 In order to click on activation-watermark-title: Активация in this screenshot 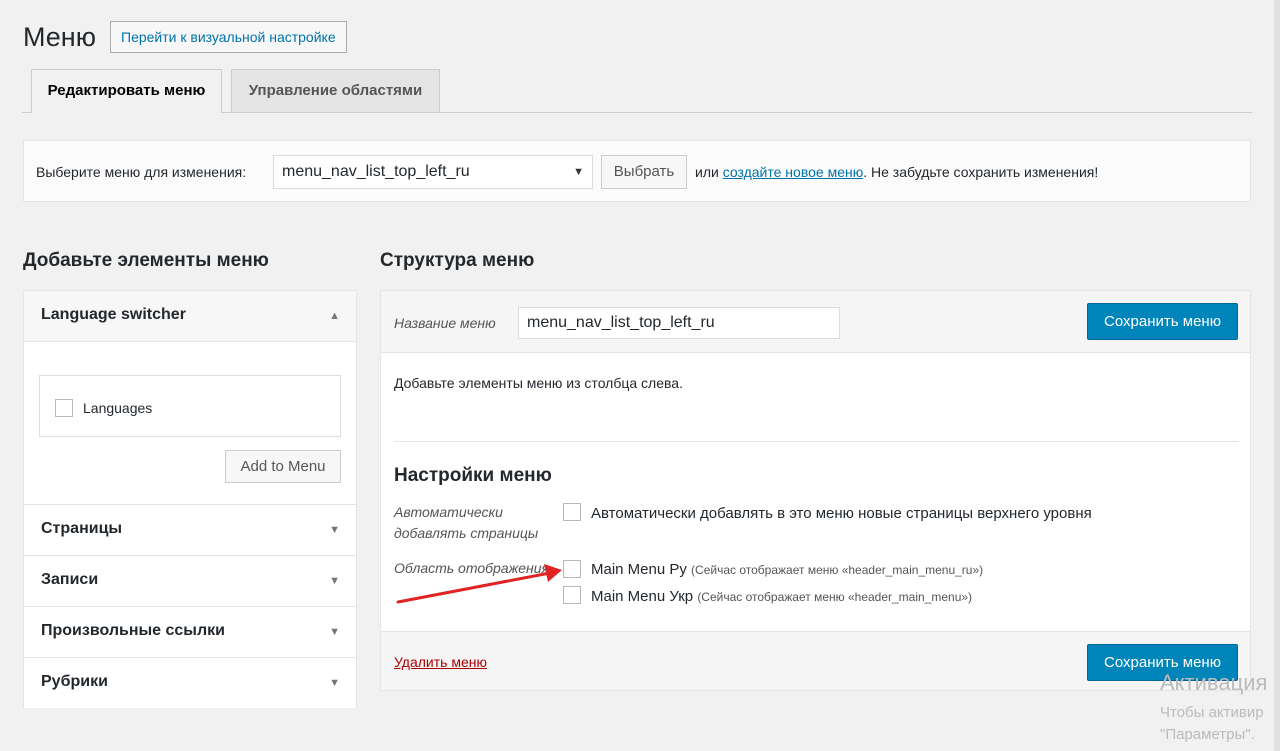, I will do `click(1214, 682)`.